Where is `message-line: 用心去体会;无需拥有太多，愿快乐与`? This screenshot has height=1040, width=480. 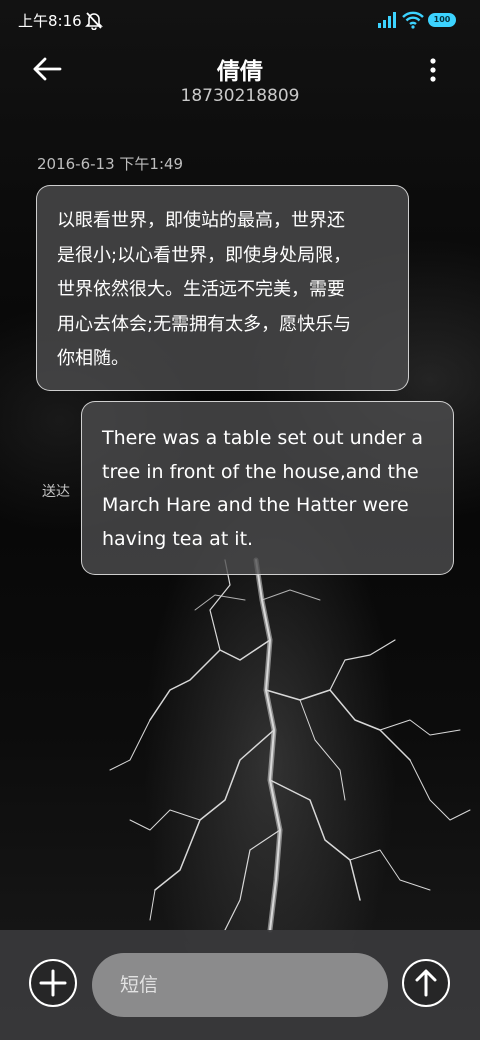
message-line: 用心去体会;无需拥有太多，愿快乐与 is located at coordinates (204, 324).